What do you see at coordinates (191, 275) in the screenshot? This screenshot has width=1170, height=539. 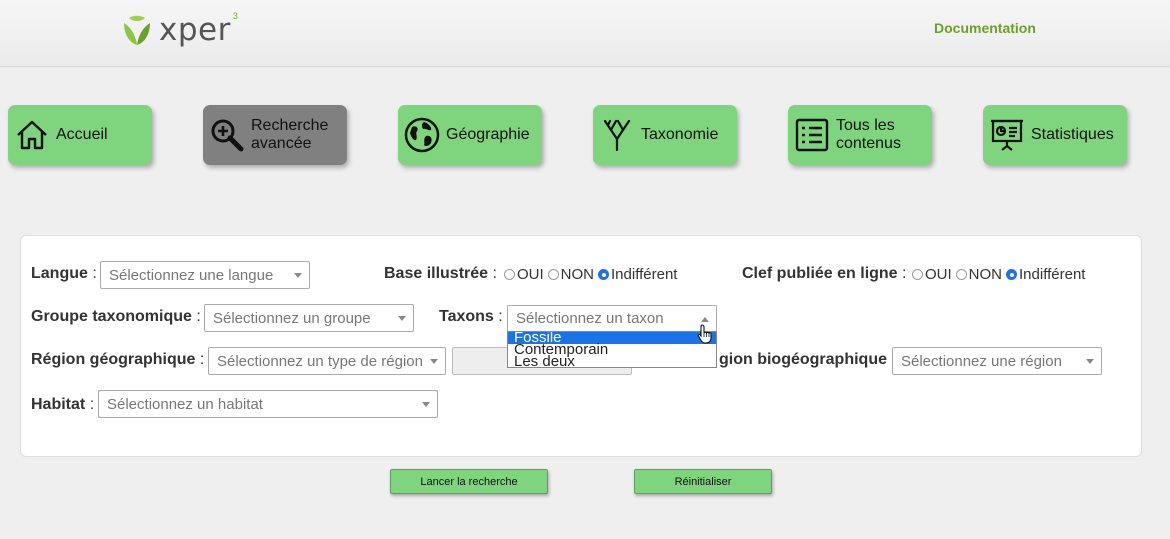 I see `langue-placeholder: Sélectionnez une langue` at bounding box center [191, 275].